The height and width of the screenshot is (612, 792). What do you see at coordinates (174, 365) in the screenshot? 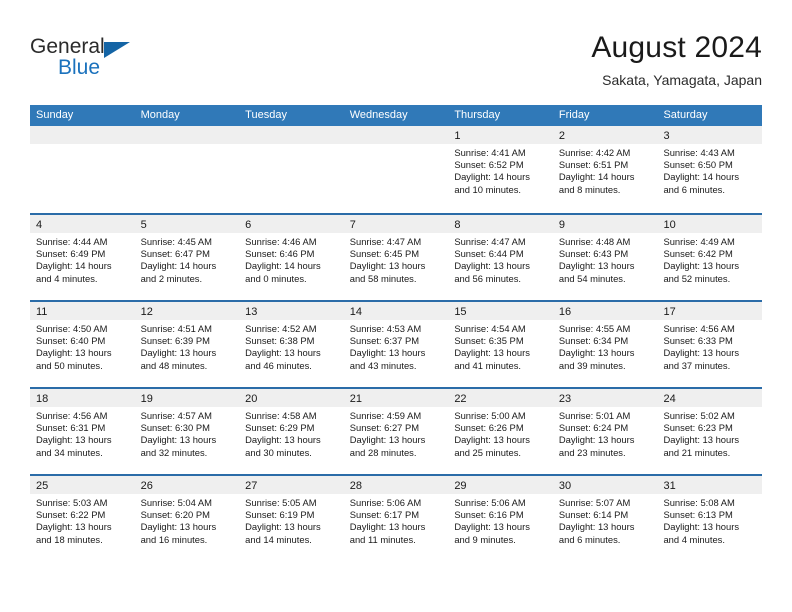
I see `daylight-text-line2: and 48 minutes.` at bounding box center [174, 365].